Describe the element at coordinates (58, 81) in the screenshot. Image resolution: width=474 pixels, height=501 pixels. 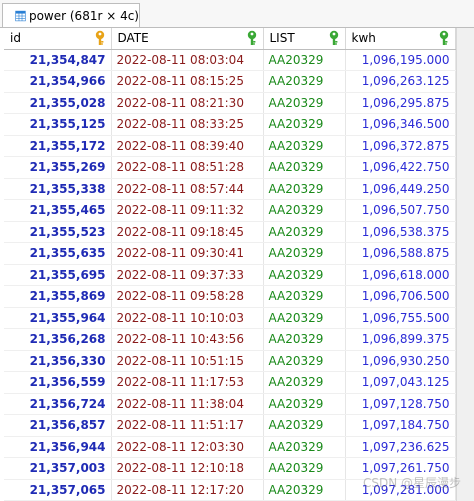
I see `cell-id: 21,354,966` at that location.